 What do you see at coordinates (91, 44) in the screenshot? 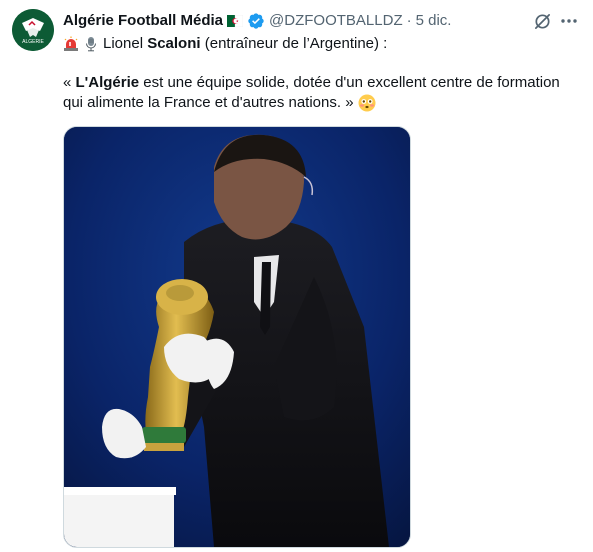
I see `microphone-emoji-icon` at bounding box center [91, 44].